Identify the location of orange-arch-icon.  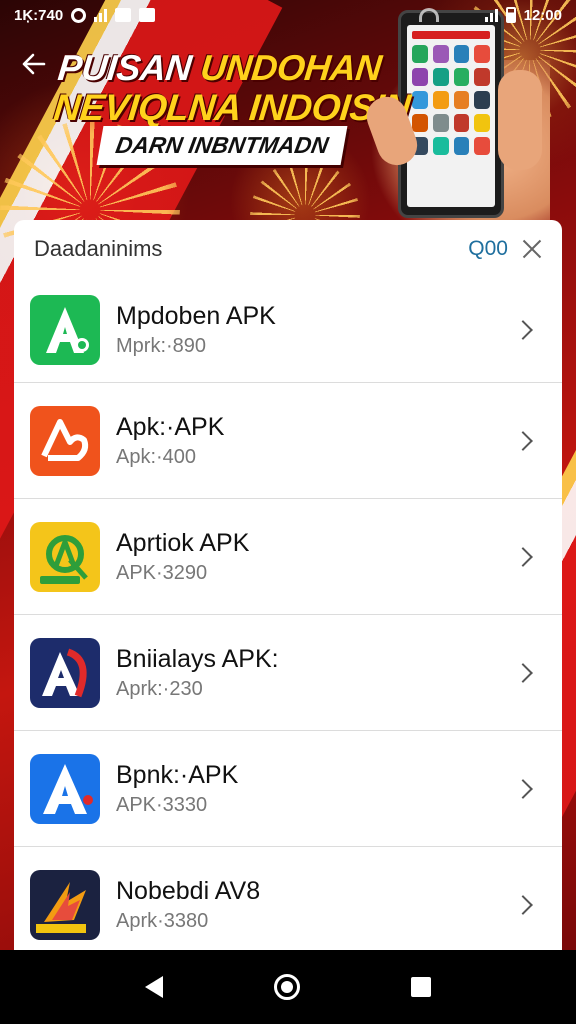
(65, 440).